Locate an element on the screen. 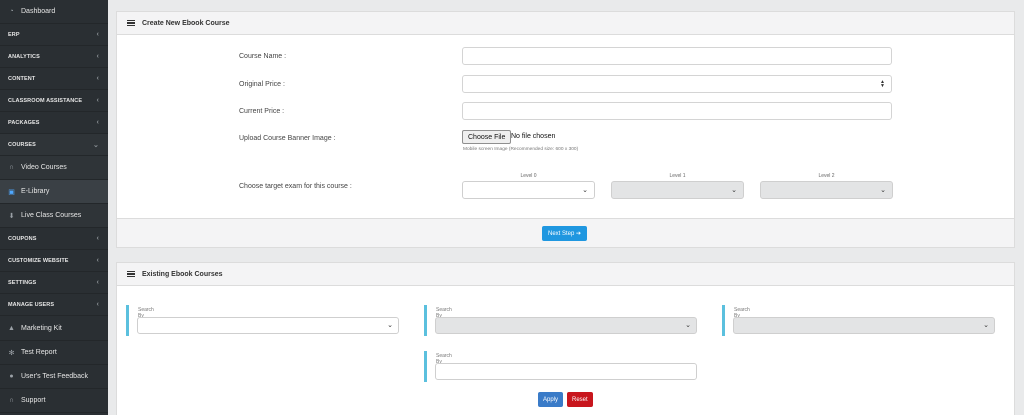  sidebar-item-label: CLASSROOM ASSISTANCE is located at coordinates (45, 100).